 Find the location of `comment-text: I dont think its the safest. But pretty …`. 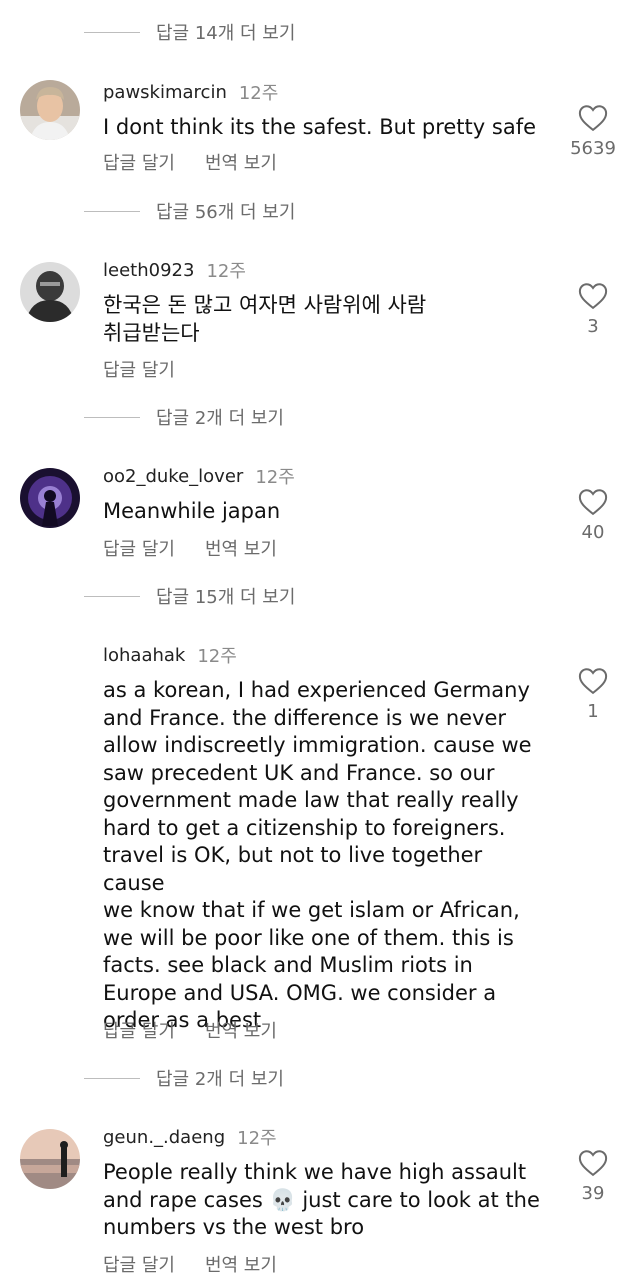

comment-text: I dont think its the safest. But pretty … is located at coordinates (320, 127).